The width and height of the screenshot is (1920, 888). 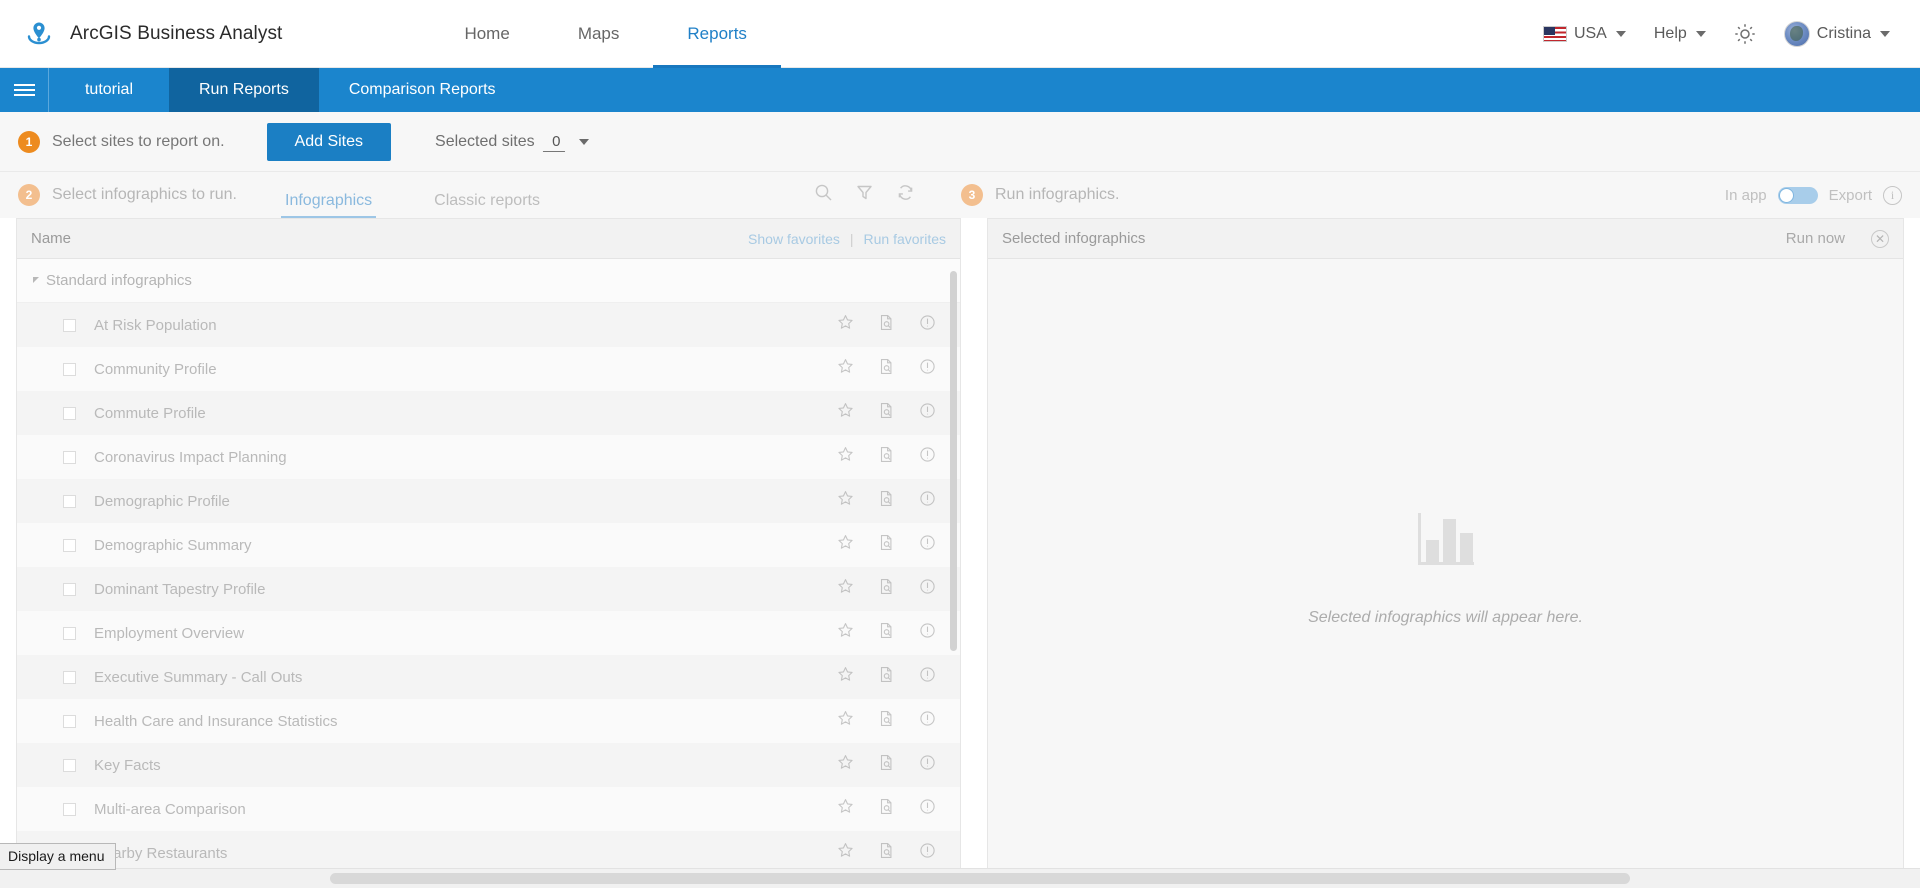 What do you see at coordinates (1745, 195) in the screenshot?
I see `in-app-label: In app` at bounding box center [1745, 195].